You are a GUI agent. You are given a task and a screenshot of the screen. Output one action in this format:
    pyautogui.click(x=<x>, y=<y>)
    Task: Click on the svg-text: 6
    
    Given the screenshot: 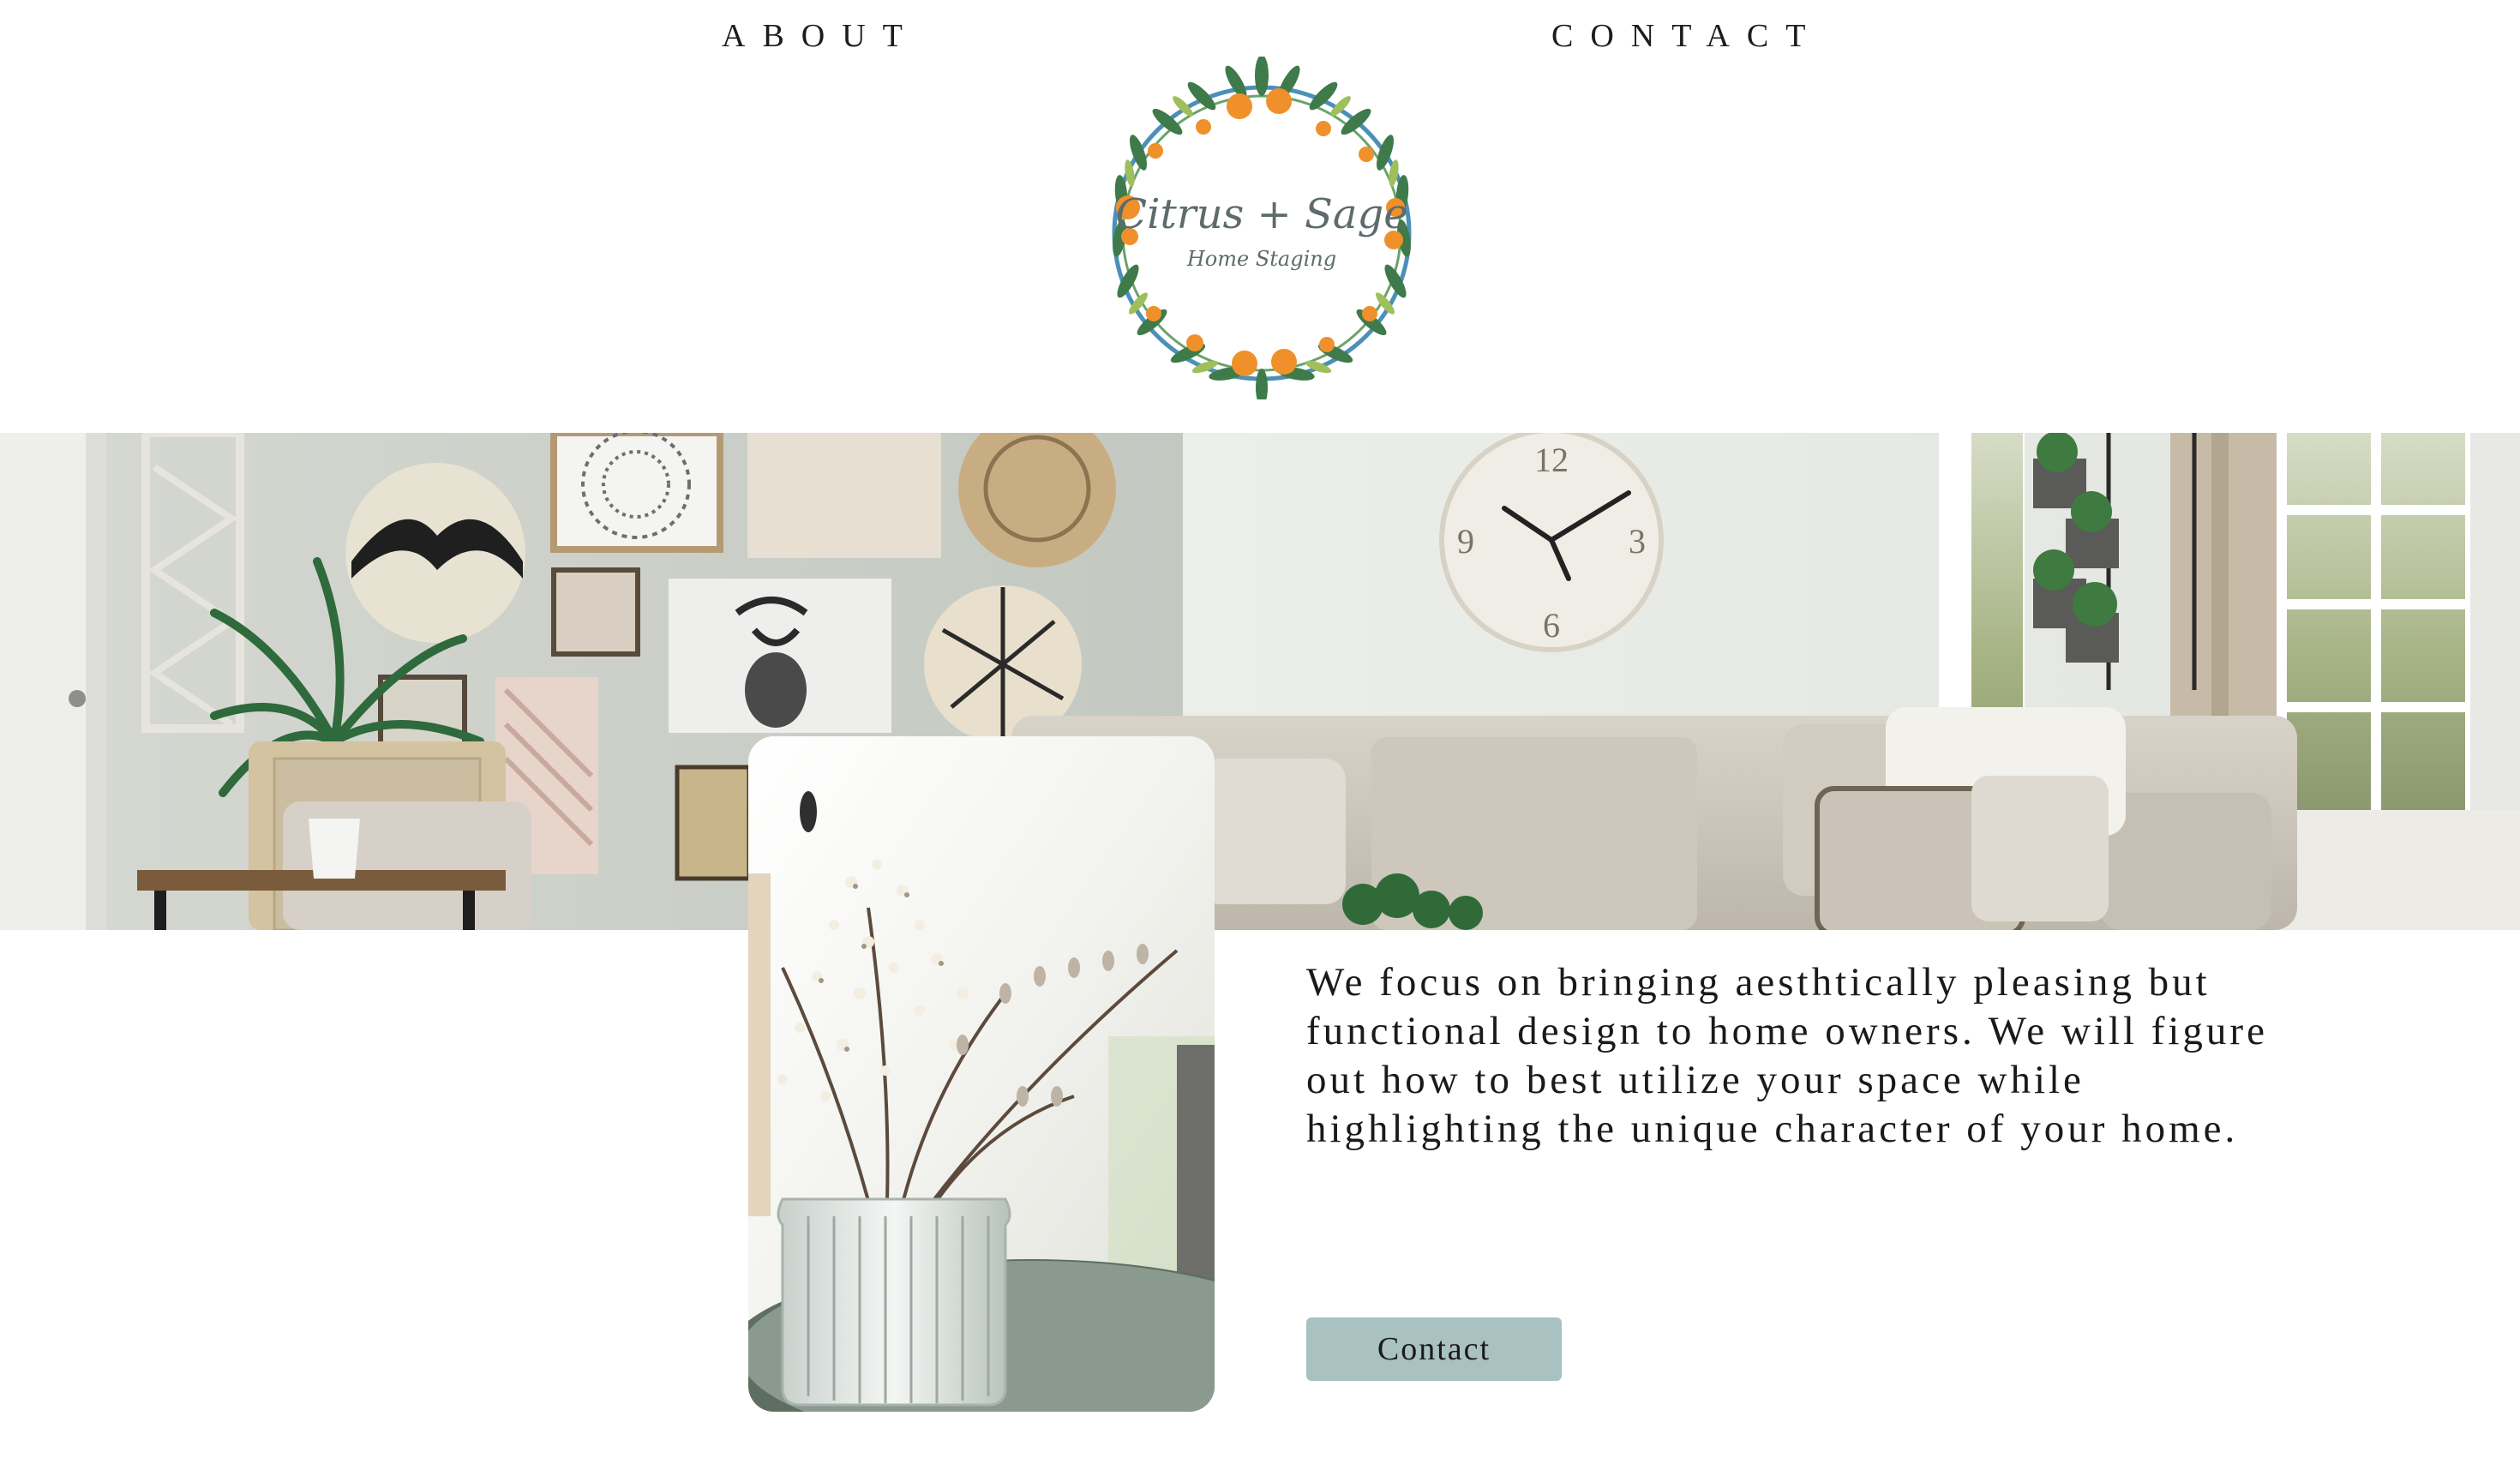 What is the action you would take?
    pyautogui.click(x=1551, y=625)
    